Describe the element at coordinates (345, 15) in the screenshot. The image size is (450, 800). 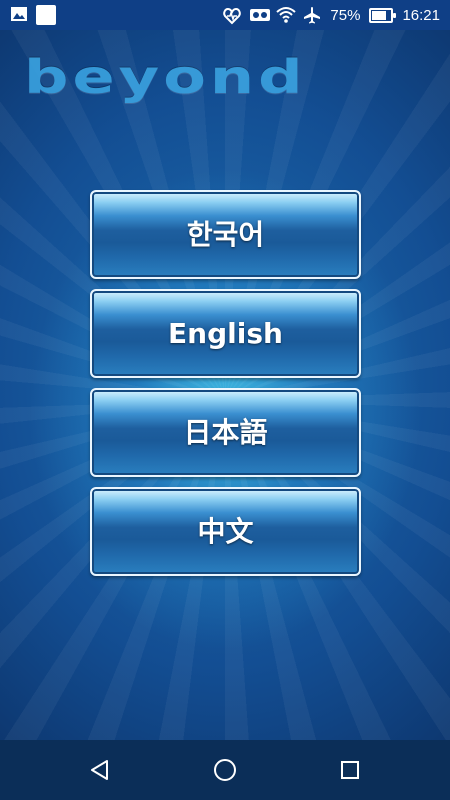
I see `battery-percent: 75%` at that location.